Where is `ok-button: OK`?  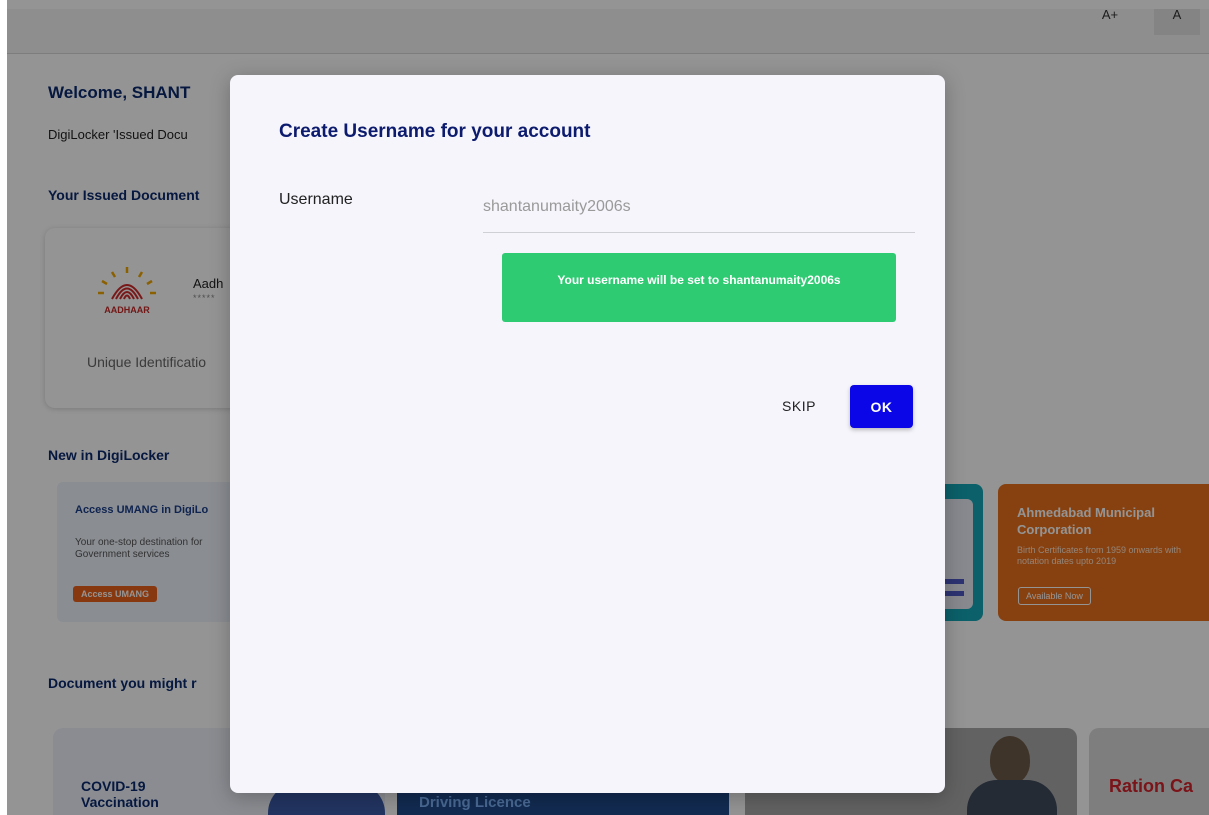 ok-button: OK is located at coordinates (881, 406).